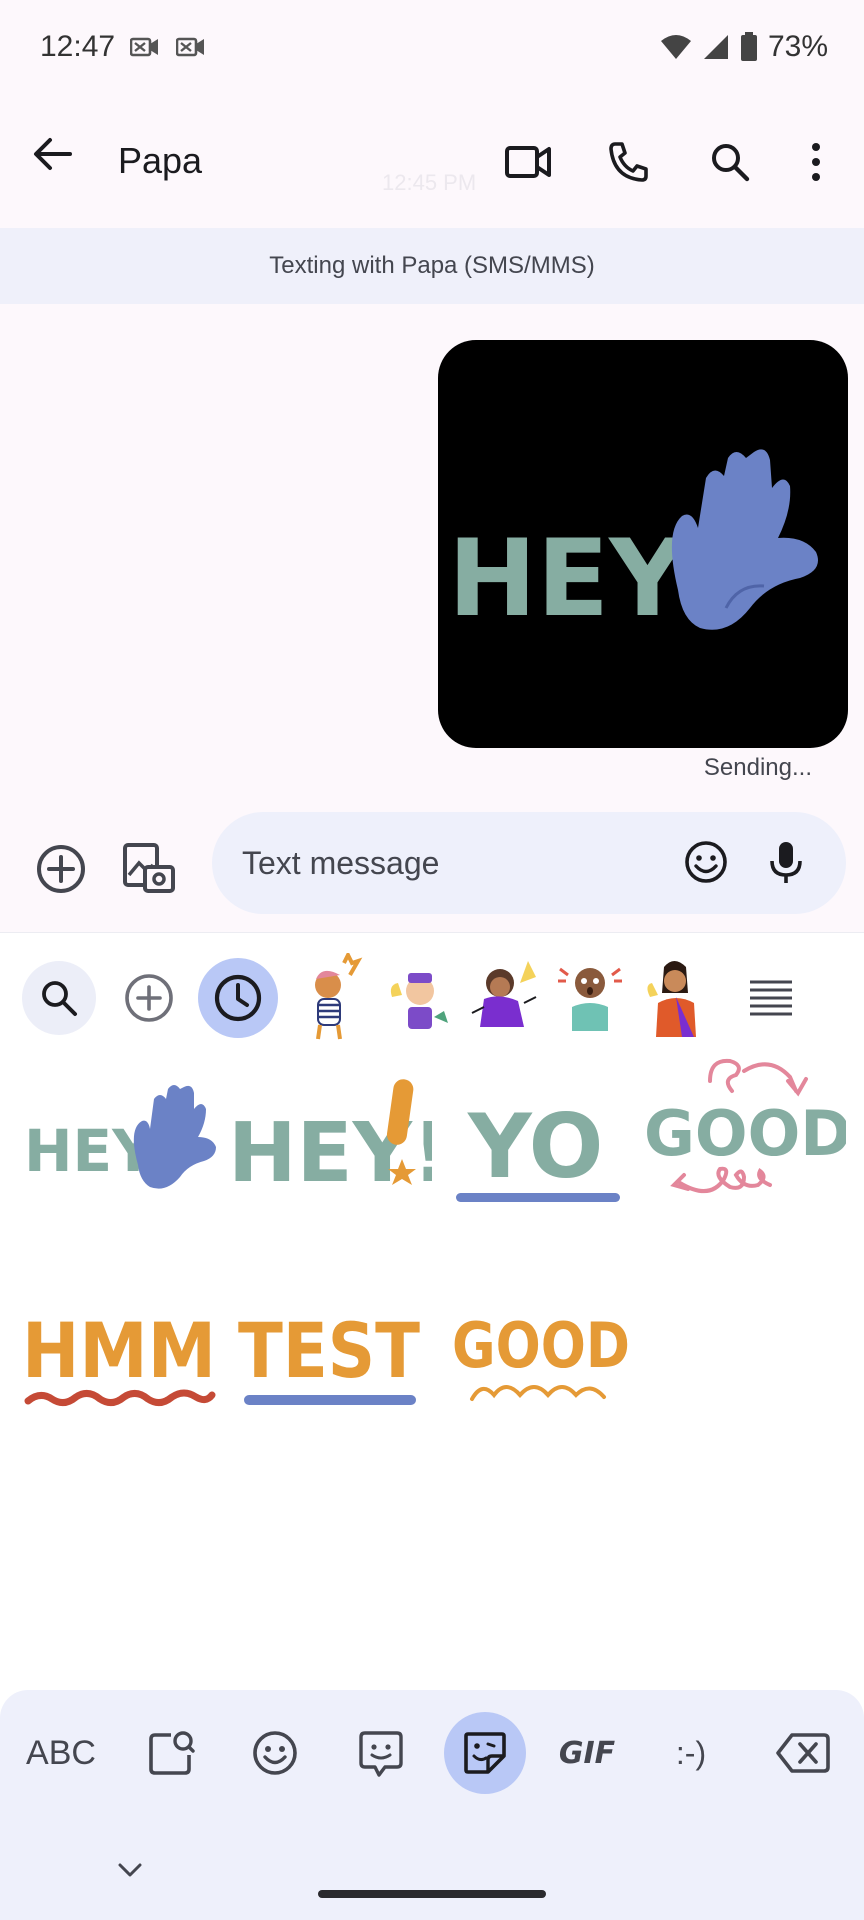 The width and height of the screenshot is (864, 1920). I want to click on sticker-search-button, so click(59, 998).